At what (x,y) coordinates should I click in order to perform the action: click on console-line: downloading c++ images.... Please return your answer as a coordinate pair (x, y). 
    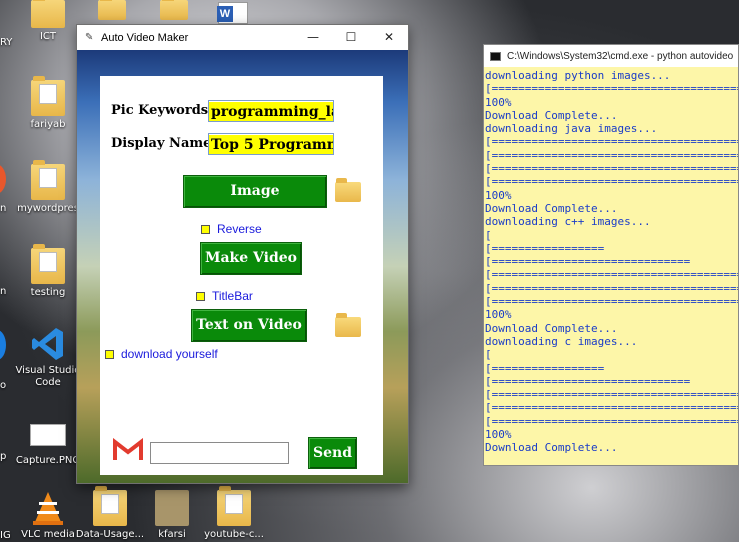
    Looking at the image, I should click on (568, 222).